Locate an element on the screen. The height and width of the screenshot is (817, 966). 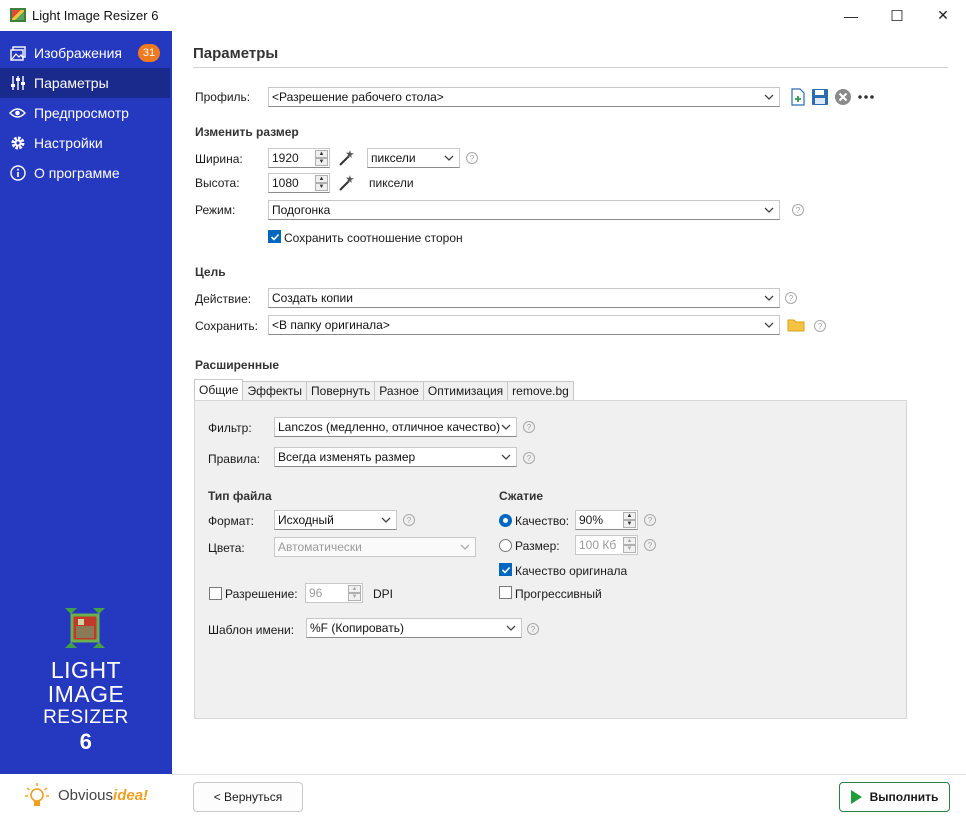
size-label: Размер: is located at coordinates (537, 546).